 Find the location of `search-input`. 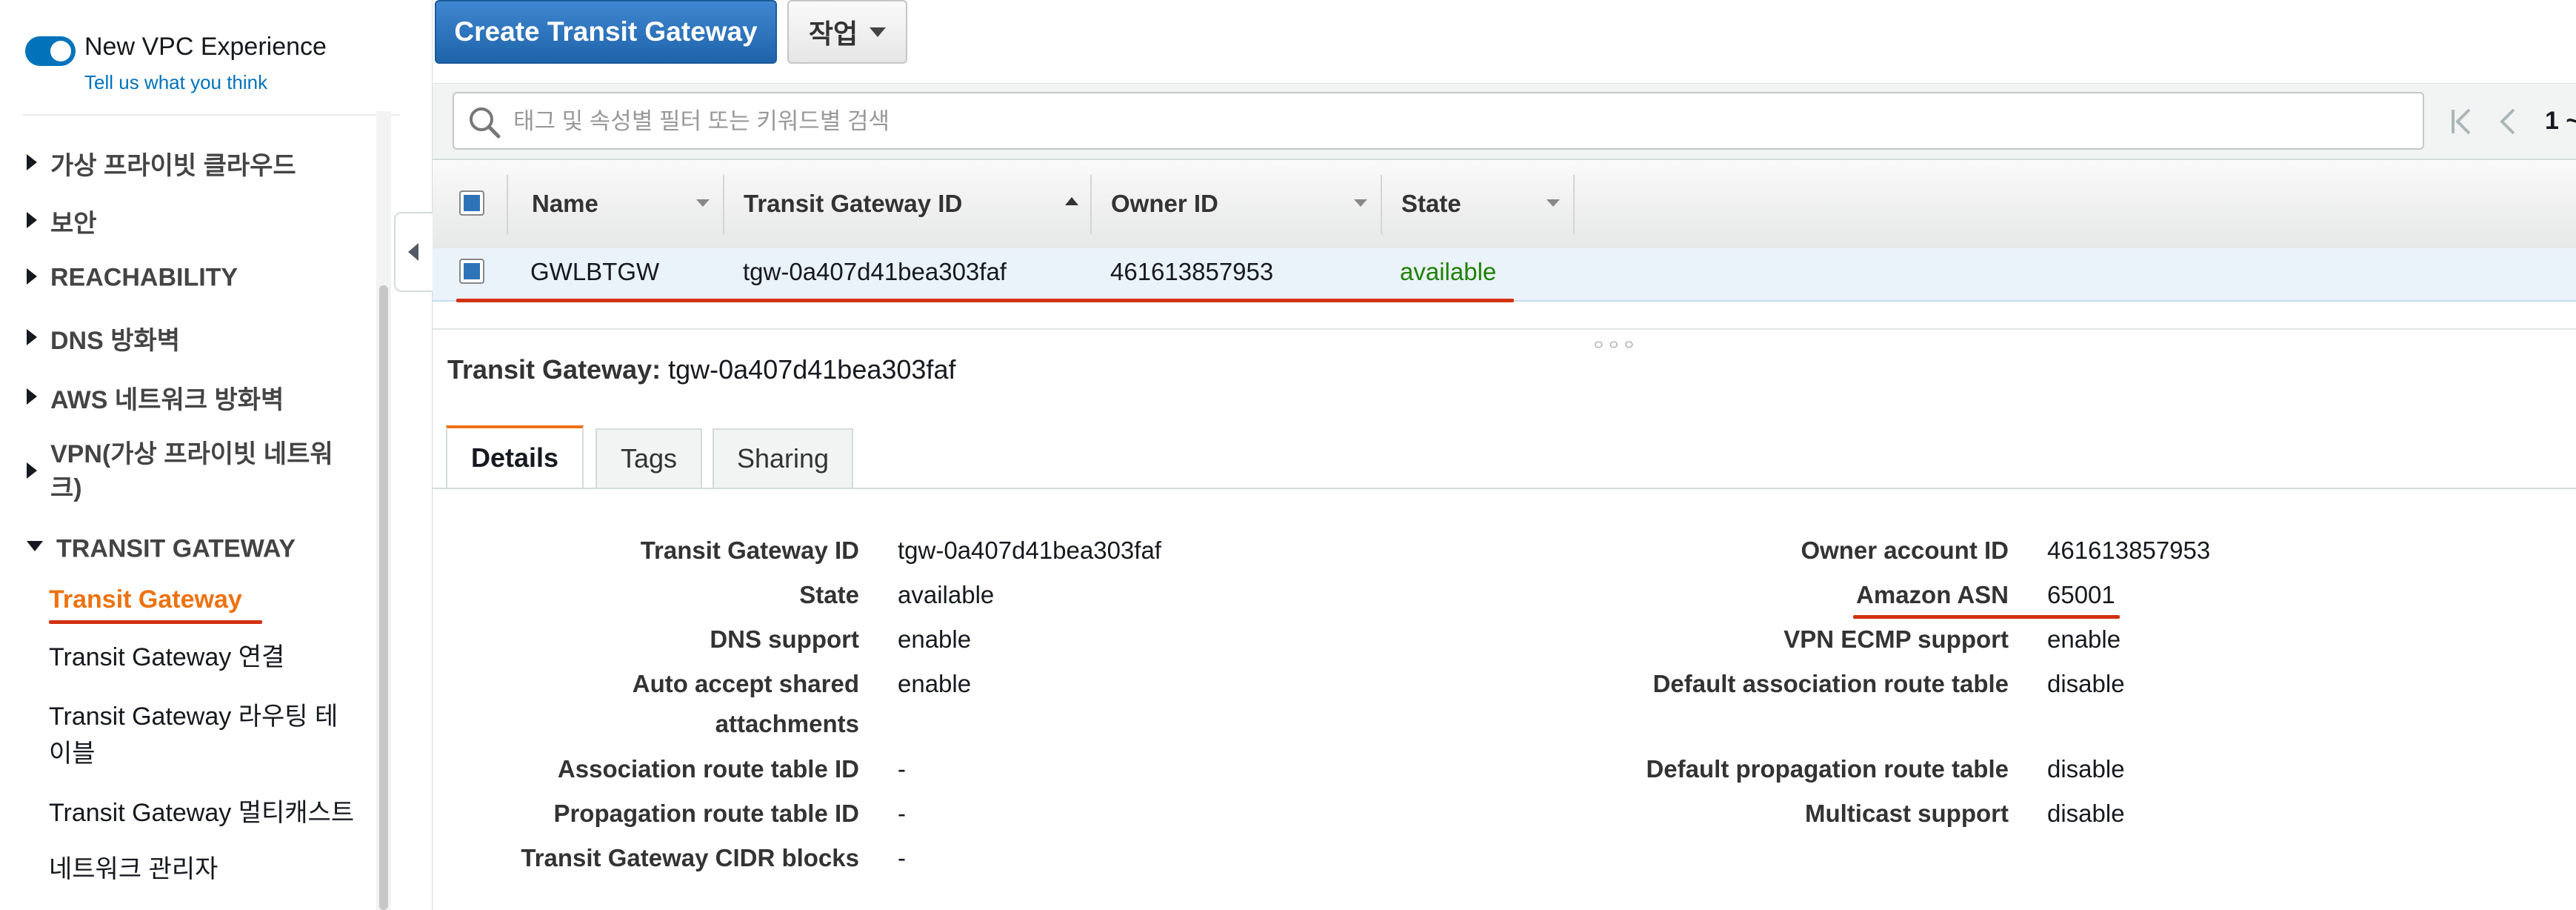

search-input is located at coordinates (1461, 122).